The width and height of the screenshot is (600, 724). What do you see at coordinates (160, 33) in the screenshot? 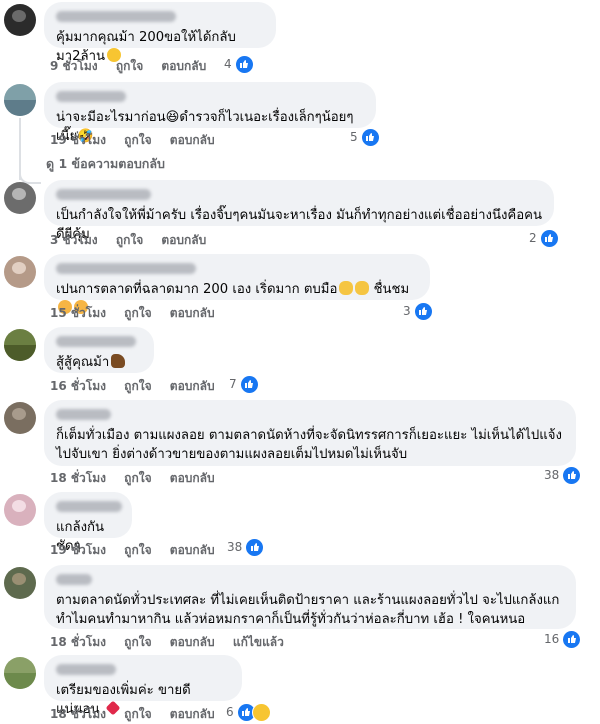
I see `comment-bubble: คุ้มมากคุณม้า 200ขอให้ได้กลับมา2ล้าน` at bounding box center [160, 33].